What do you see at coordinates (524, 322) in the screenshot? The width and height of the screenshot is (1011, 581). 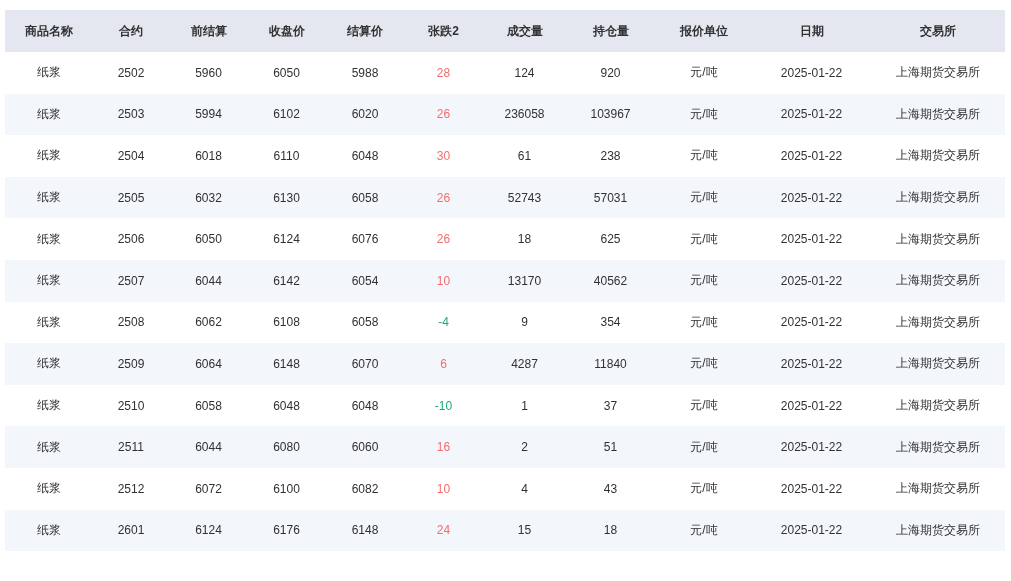 I see `table-cell: 9` at bounding box center [524, 322].